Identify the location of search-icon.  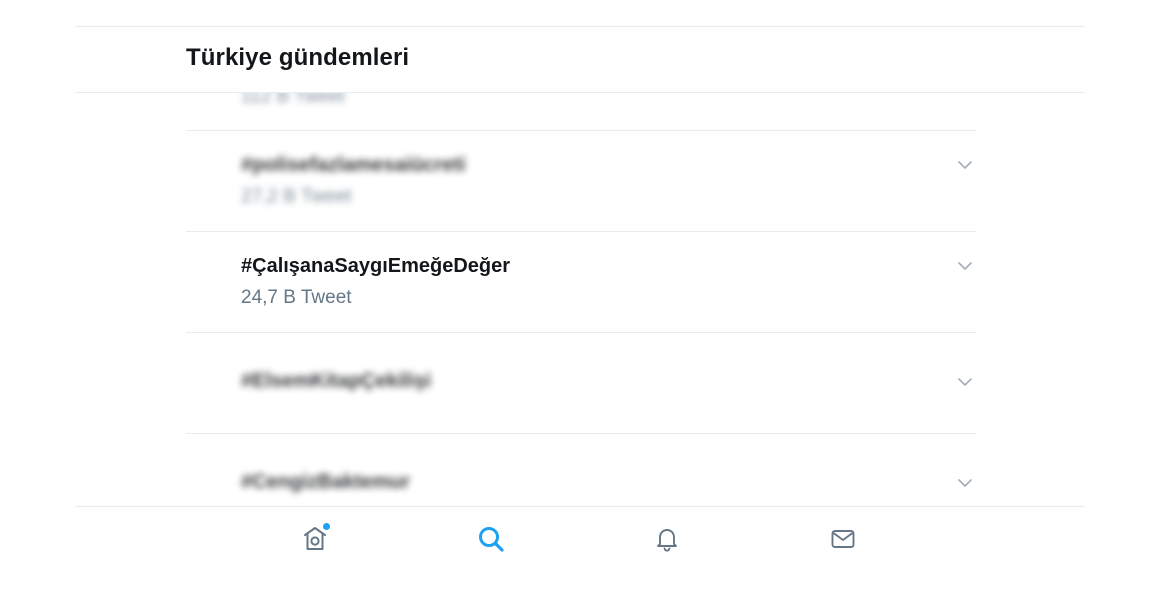
(491, 539).